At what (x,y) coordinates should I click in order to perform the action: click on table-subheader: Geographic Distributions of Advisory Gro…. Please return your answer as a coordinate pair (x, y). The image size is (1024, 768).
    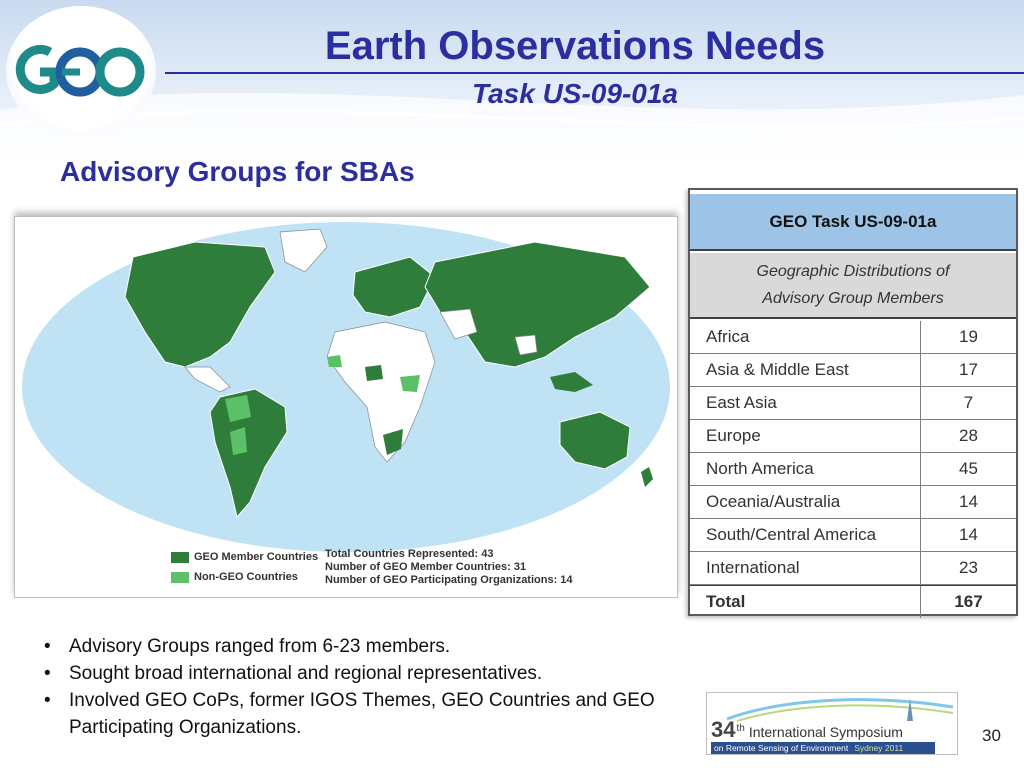
    Looking at the image, I should click on (853, 286).